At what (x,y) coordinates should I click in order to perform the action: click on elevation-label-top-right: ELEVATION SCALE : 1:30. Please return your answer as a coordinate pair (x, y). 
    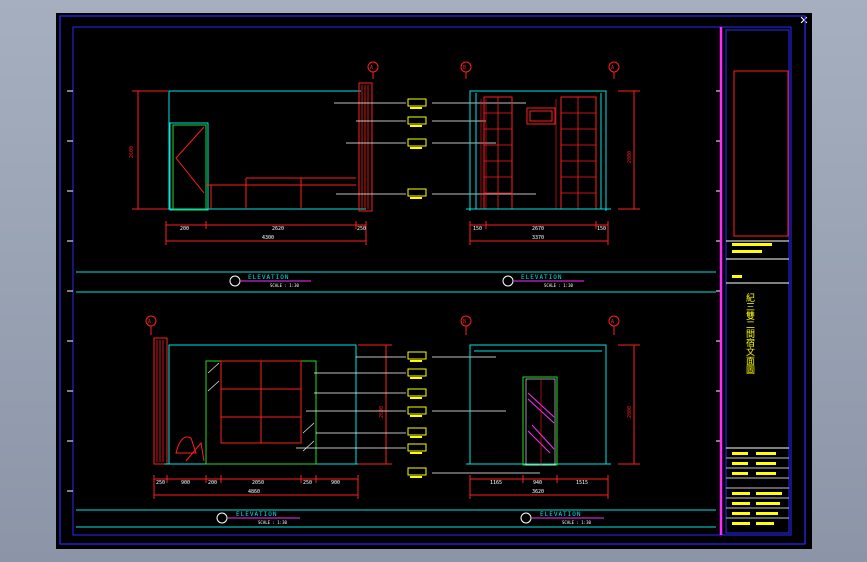
    Looking at the image, I should click on (543, 281).